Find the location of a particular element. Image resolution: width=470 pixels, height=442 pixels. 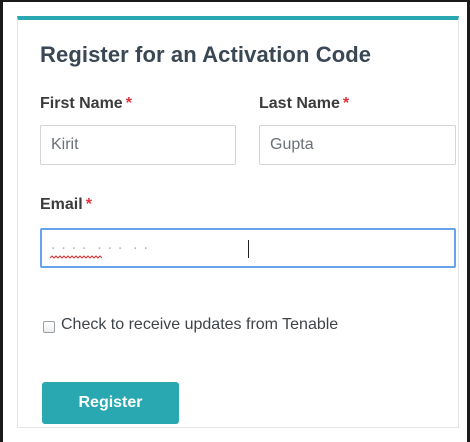

last-name-label-text: Last Name is located at coordinates (299, 103).